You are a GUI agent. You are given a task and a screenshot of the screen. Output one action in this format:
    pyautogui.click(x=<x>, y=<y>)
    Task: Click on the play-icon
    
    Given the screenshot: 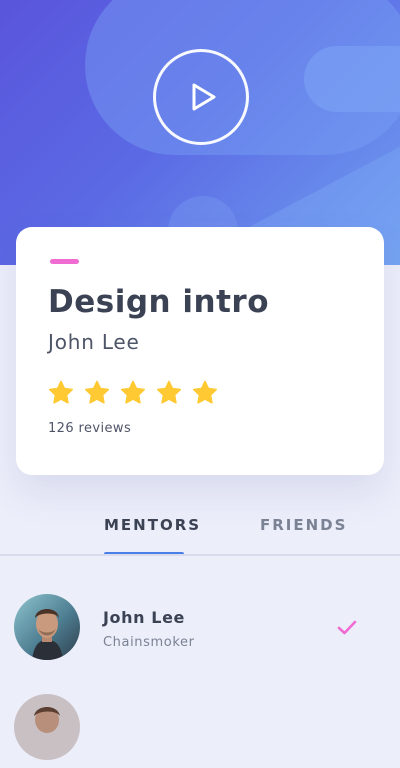 What is the action you would take?
    pyautogui.click(x=204, y=97)
    